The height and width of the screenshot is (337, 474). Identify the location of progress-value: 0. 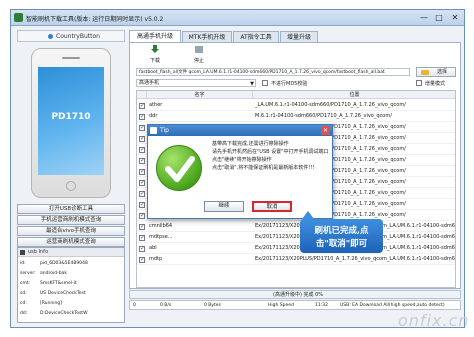
(134, 305).